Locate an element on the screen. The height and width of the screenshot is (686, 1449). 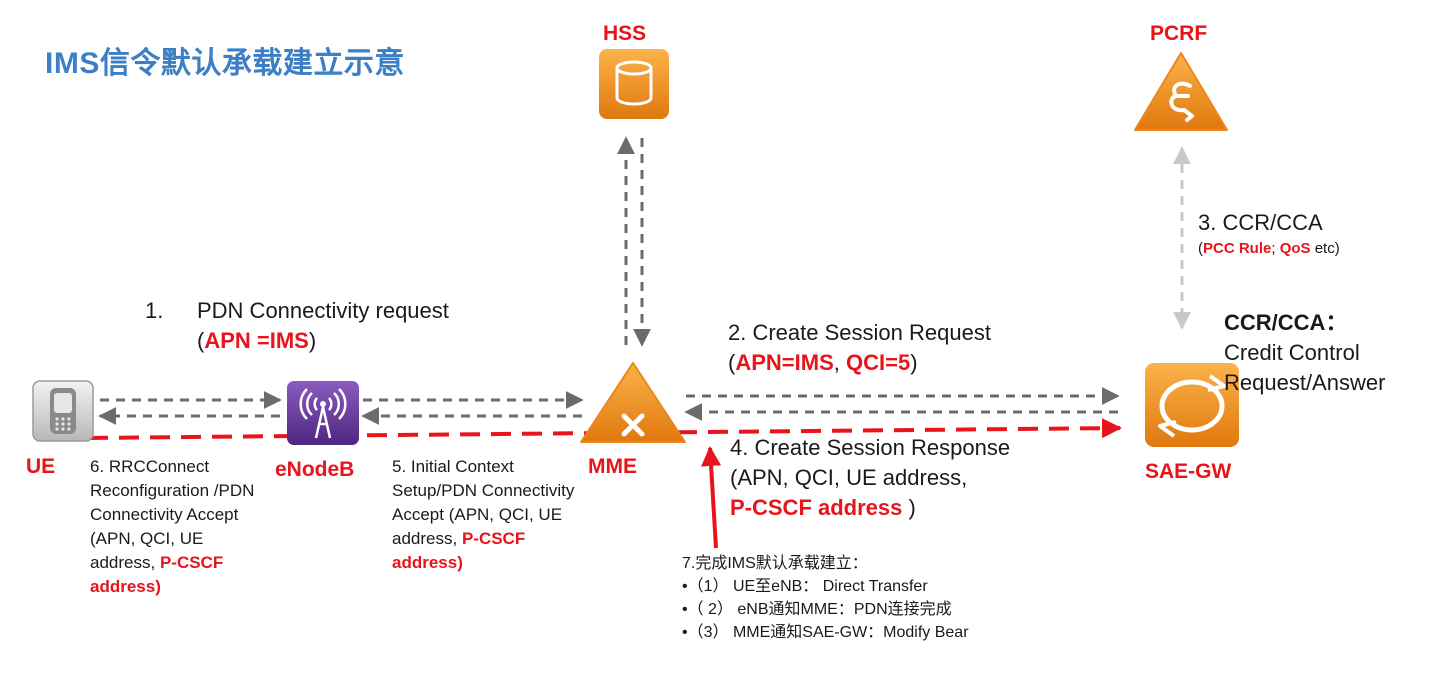
policy-rule-icon is located at coordinates (1181, 91).